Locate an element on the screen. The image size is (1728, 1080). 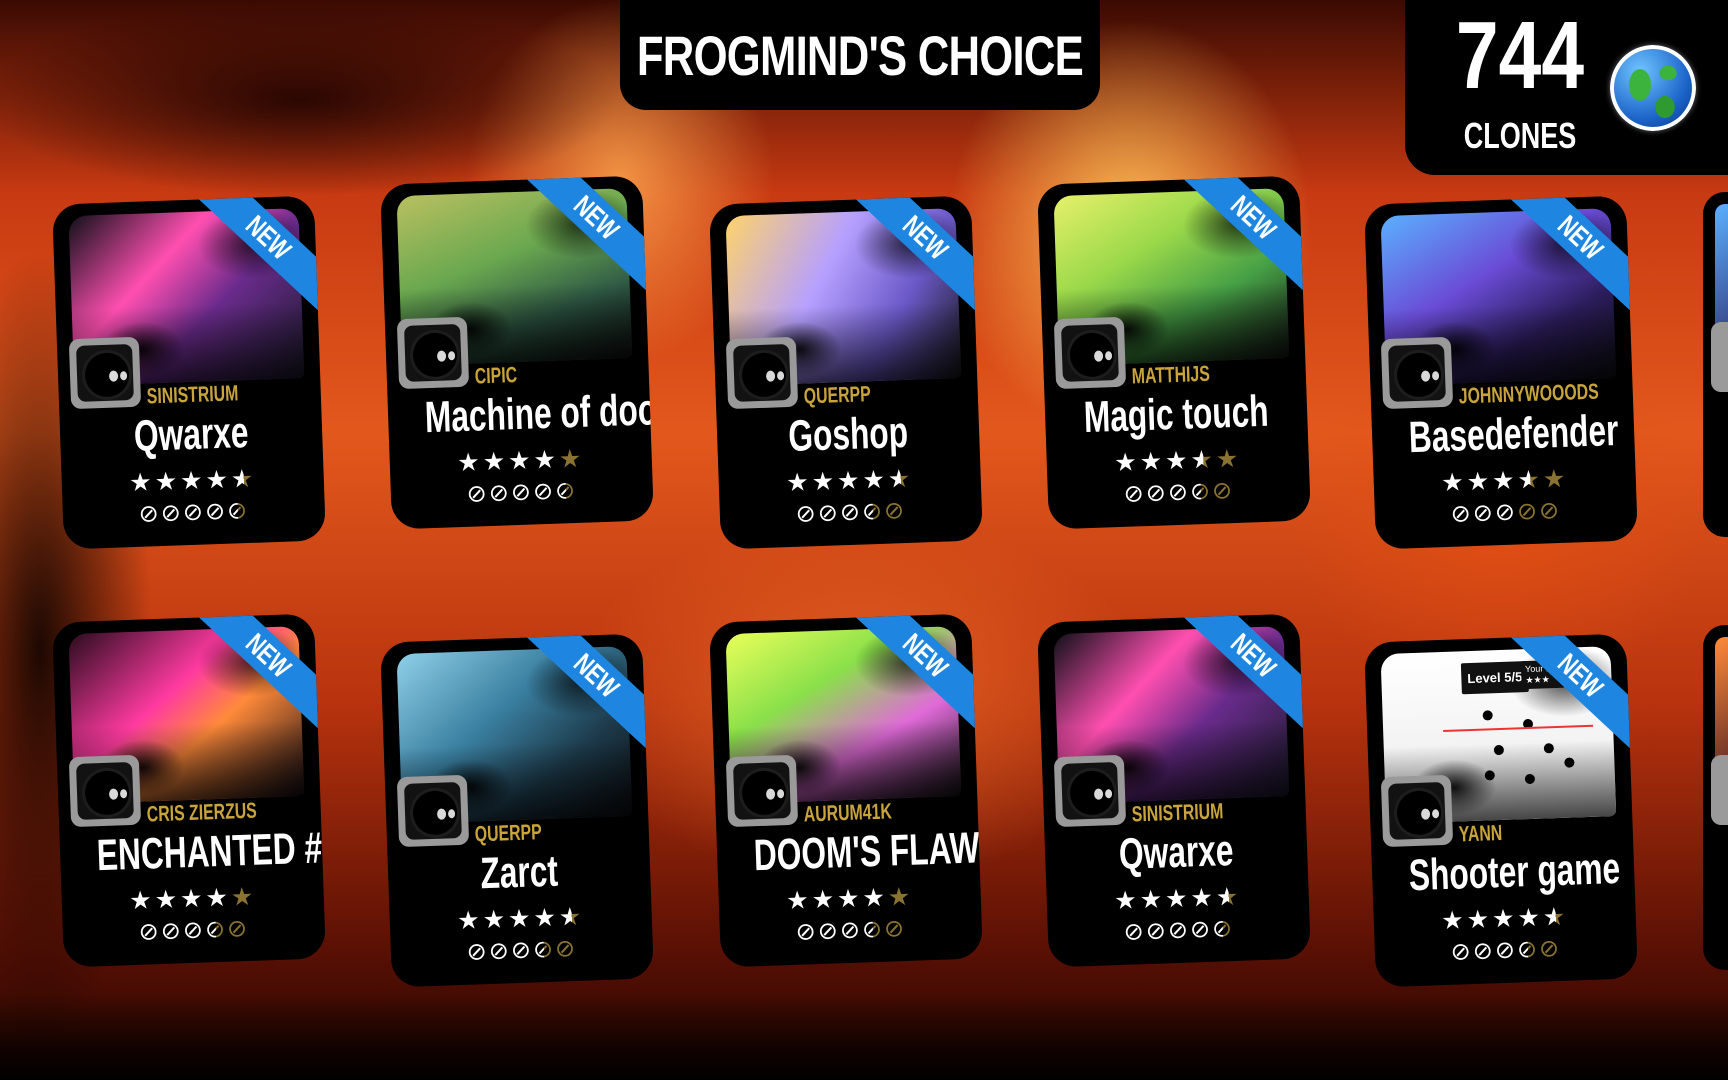
level-author: JOHNNYWOOODS is located at coordinates (1529, 393).